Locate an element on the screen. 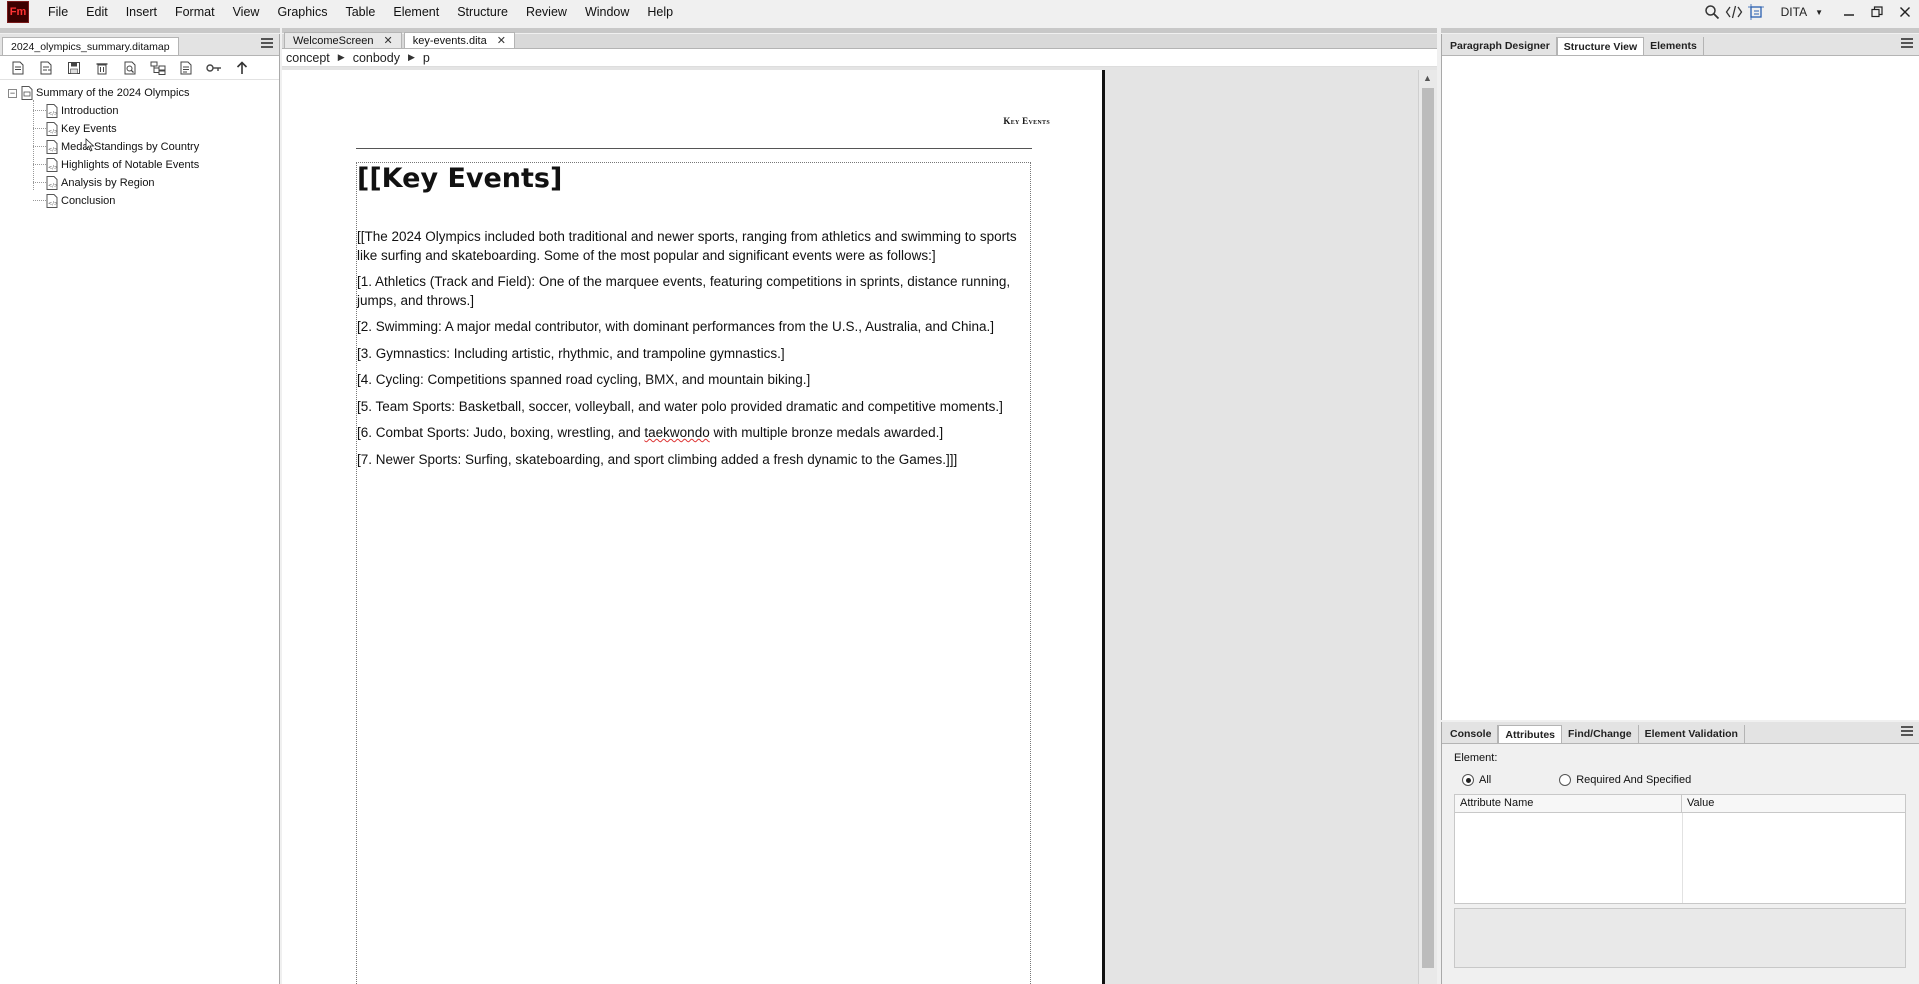 This screenshot has width=1919, height=984. tab-elements: Elements is located at coordinates (1674, 46).